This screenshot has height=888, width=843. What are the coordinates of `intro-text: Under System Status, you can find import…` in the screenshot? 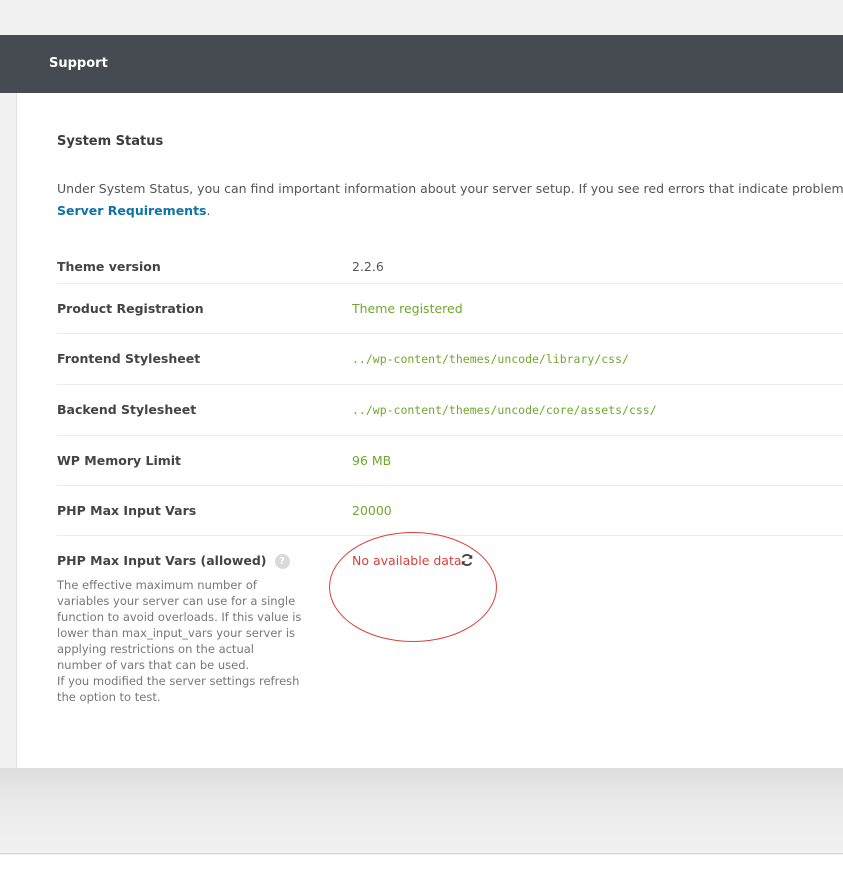 It's located at (450, 200).